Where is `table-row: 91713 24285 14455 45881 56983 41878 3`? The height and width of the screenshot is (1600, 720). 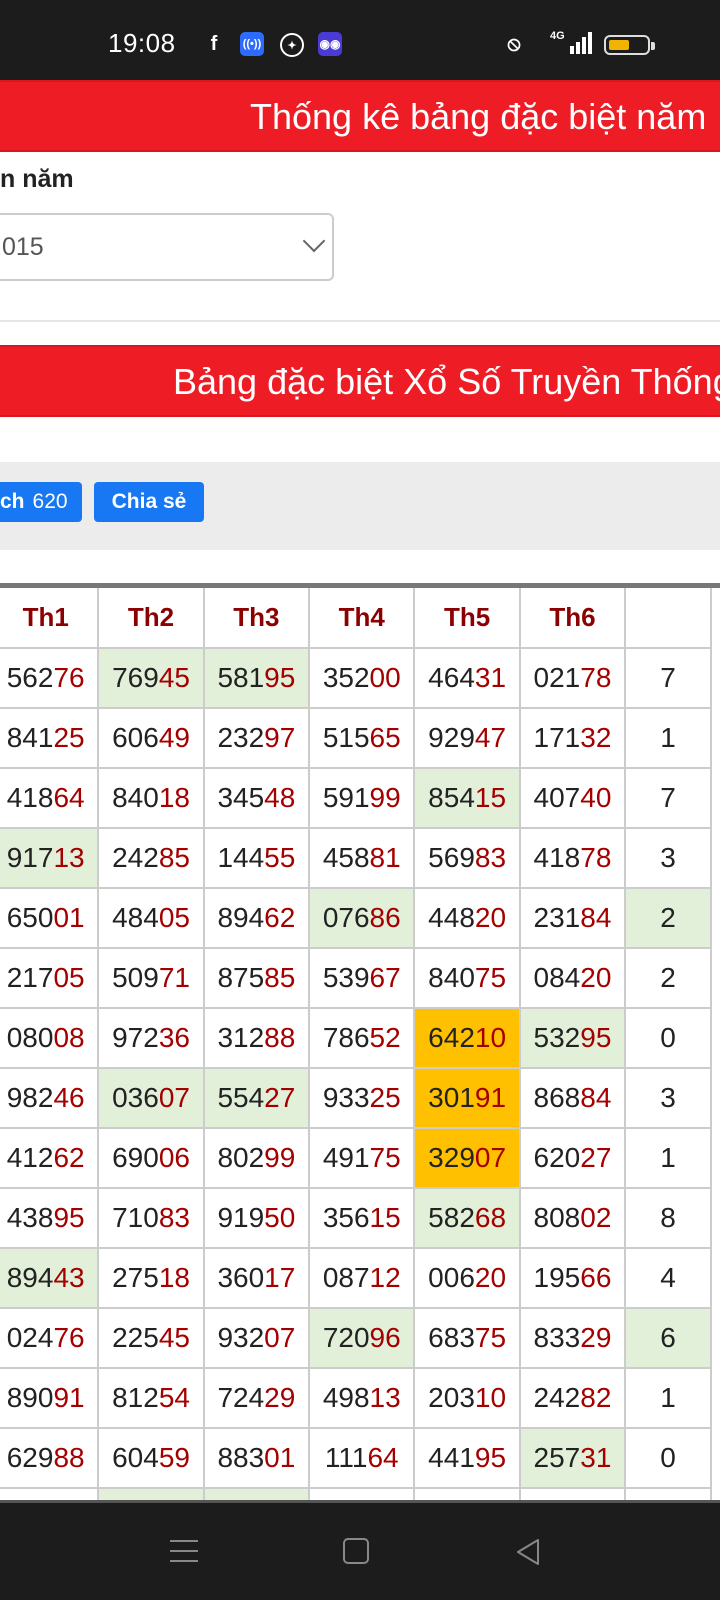
table-row: 91713 24285 14455 45881 56983 41878 3 is located at coordinates (356, 858).